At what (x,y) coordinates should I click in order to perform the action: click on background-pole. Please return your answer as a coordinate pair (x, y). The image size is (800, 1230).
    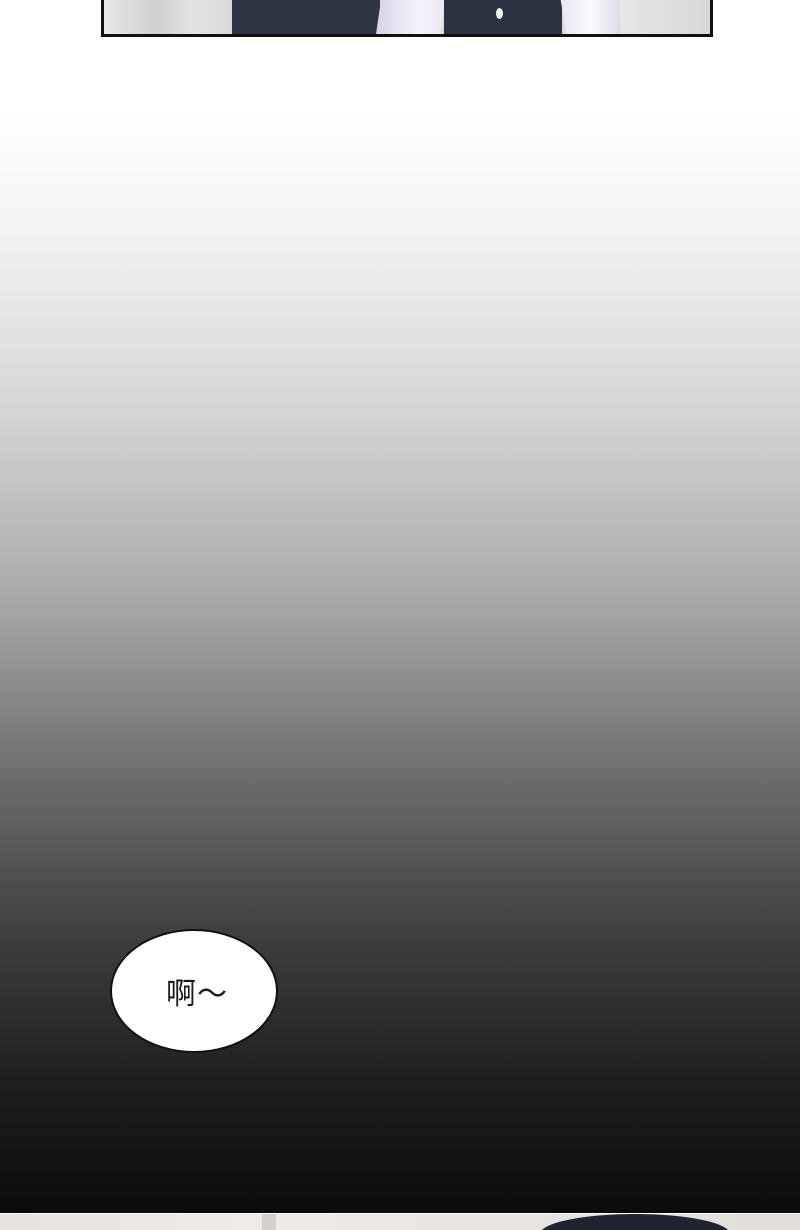
    Looking at the image, I should click on (269, 1222).